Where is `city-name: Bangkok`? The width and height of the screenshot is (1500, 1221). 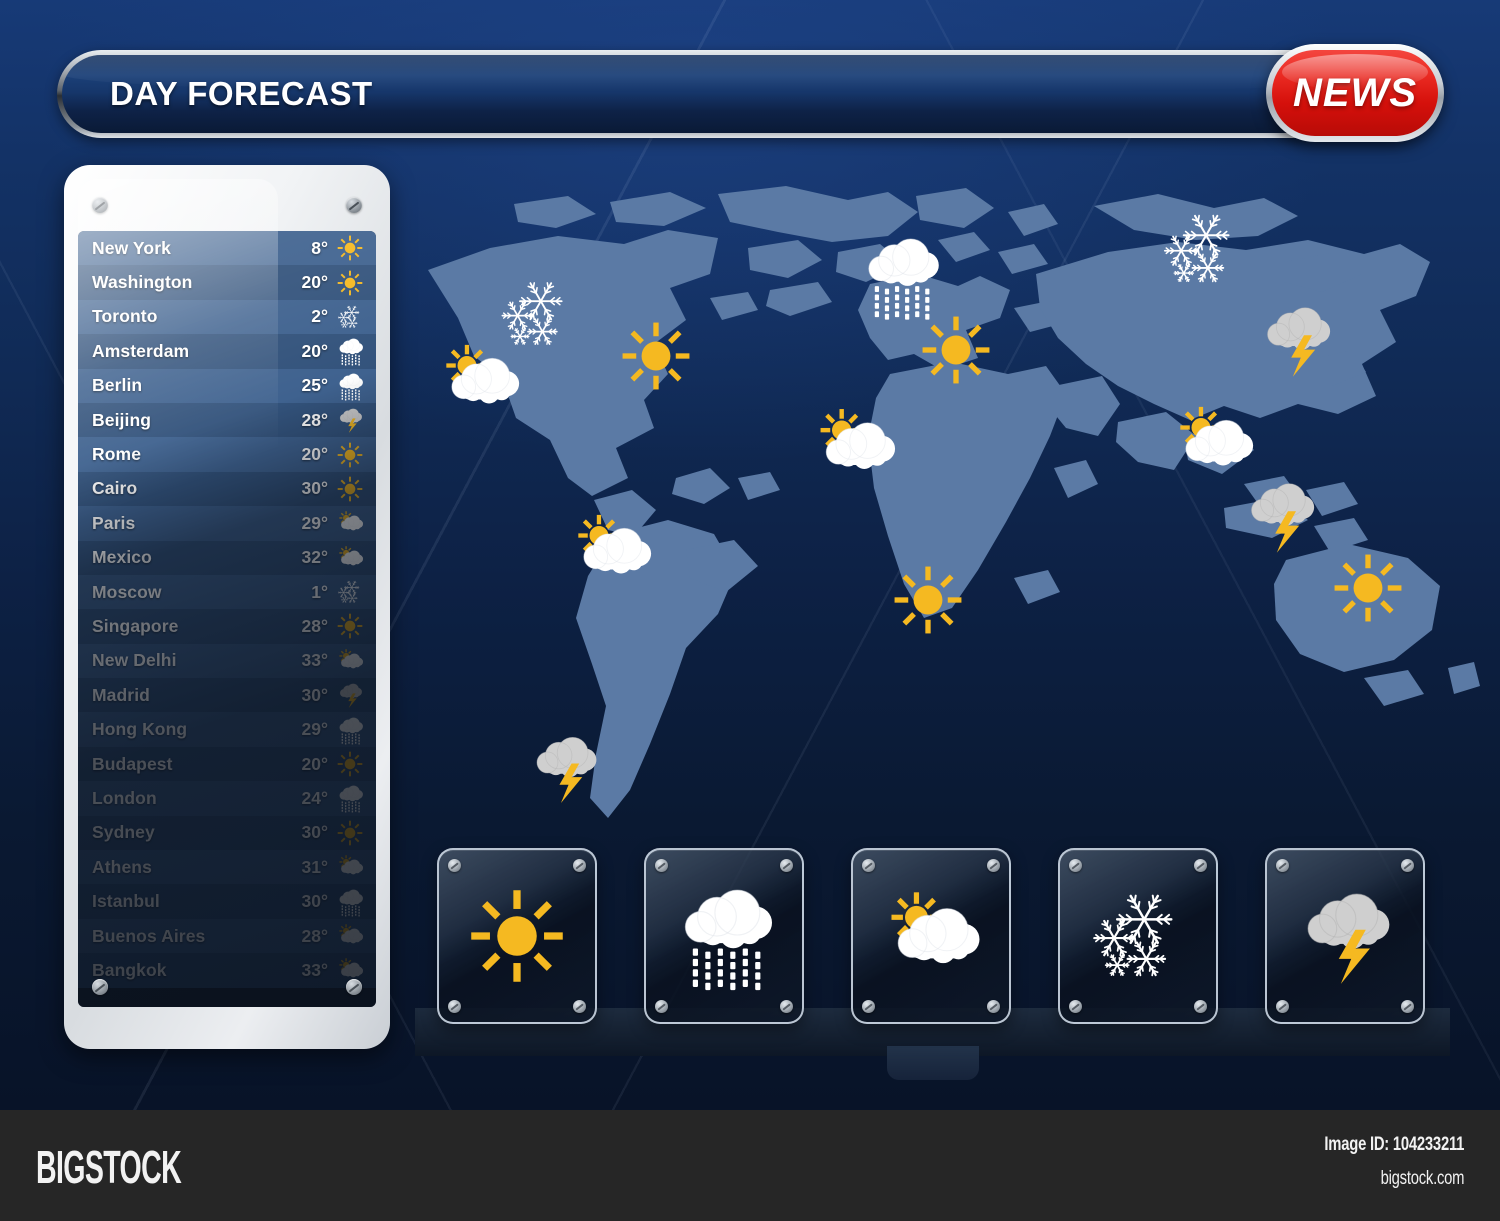 city-name: Bangkok is located at coordinates (129, 969).